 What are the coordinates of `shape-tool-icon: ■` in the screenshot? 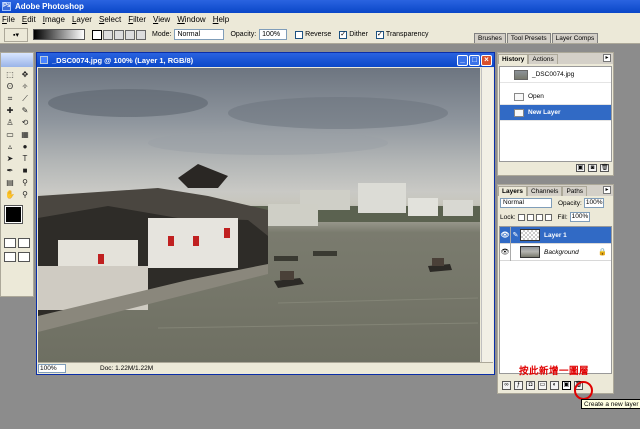 It's located at (25, 170).